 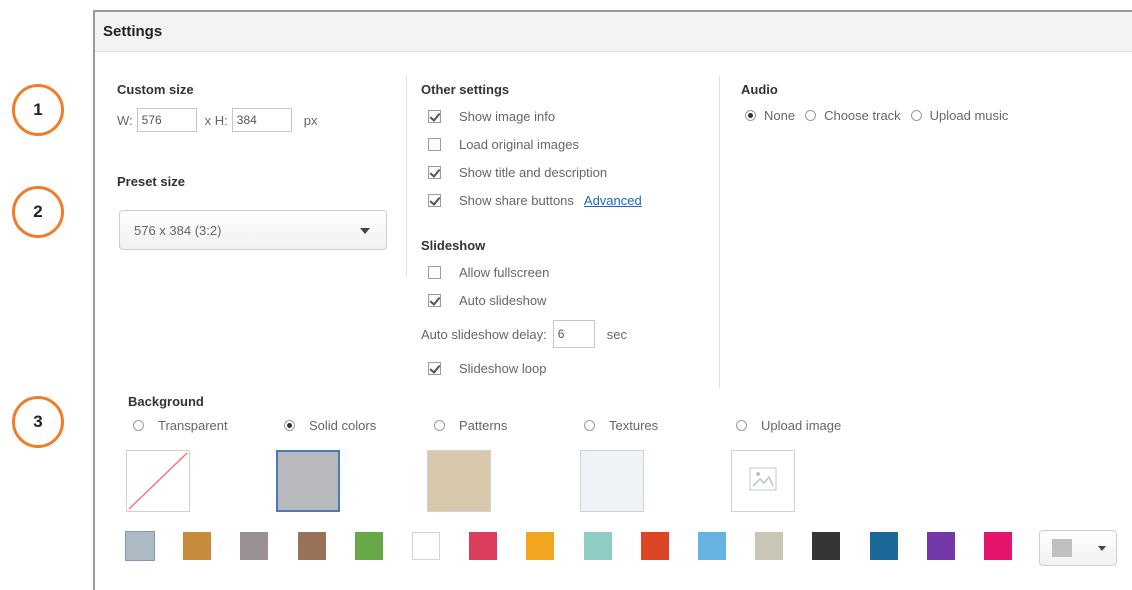 What do you see at coordinates (166, 401) in the screenshot?
I see `background-title: Background` at bounding box center [166, 401].